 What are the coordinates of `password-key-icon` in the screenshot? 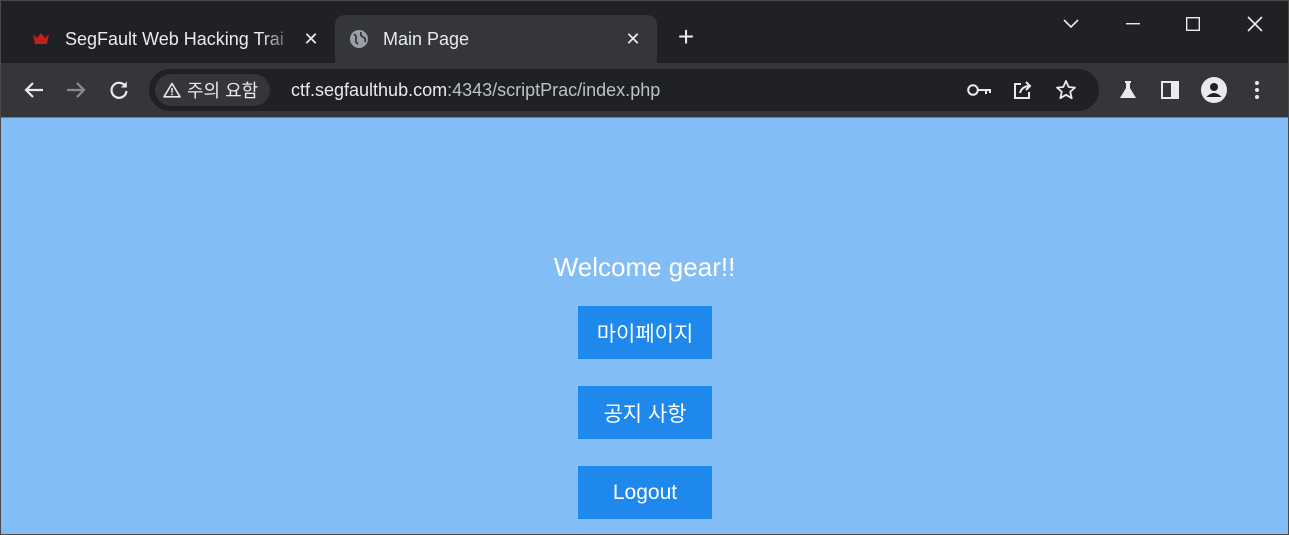 It's located at (980, 90).